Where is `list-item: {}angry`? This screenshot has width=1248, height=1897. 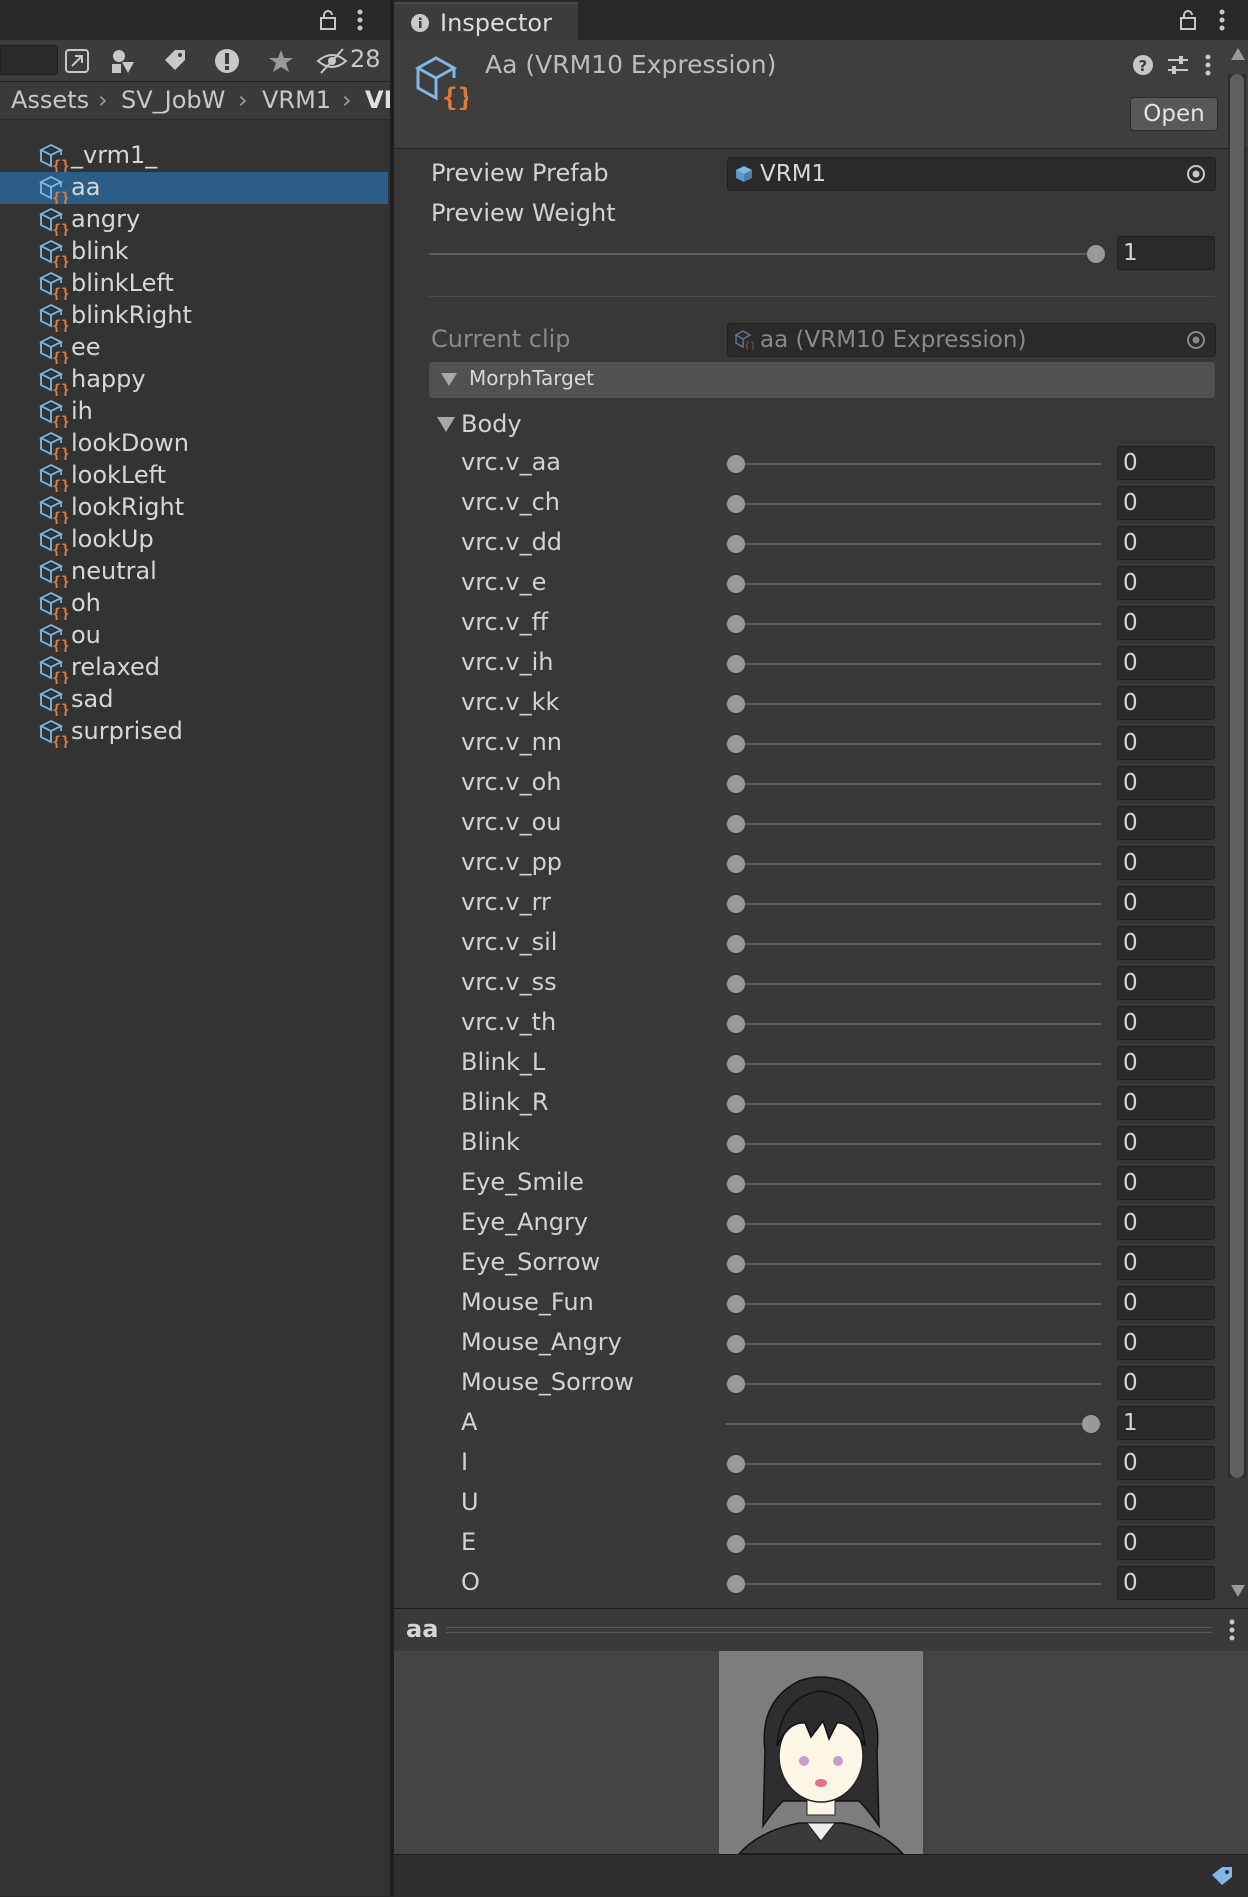
list-item: {}angry is located at coordinates (194, 220).